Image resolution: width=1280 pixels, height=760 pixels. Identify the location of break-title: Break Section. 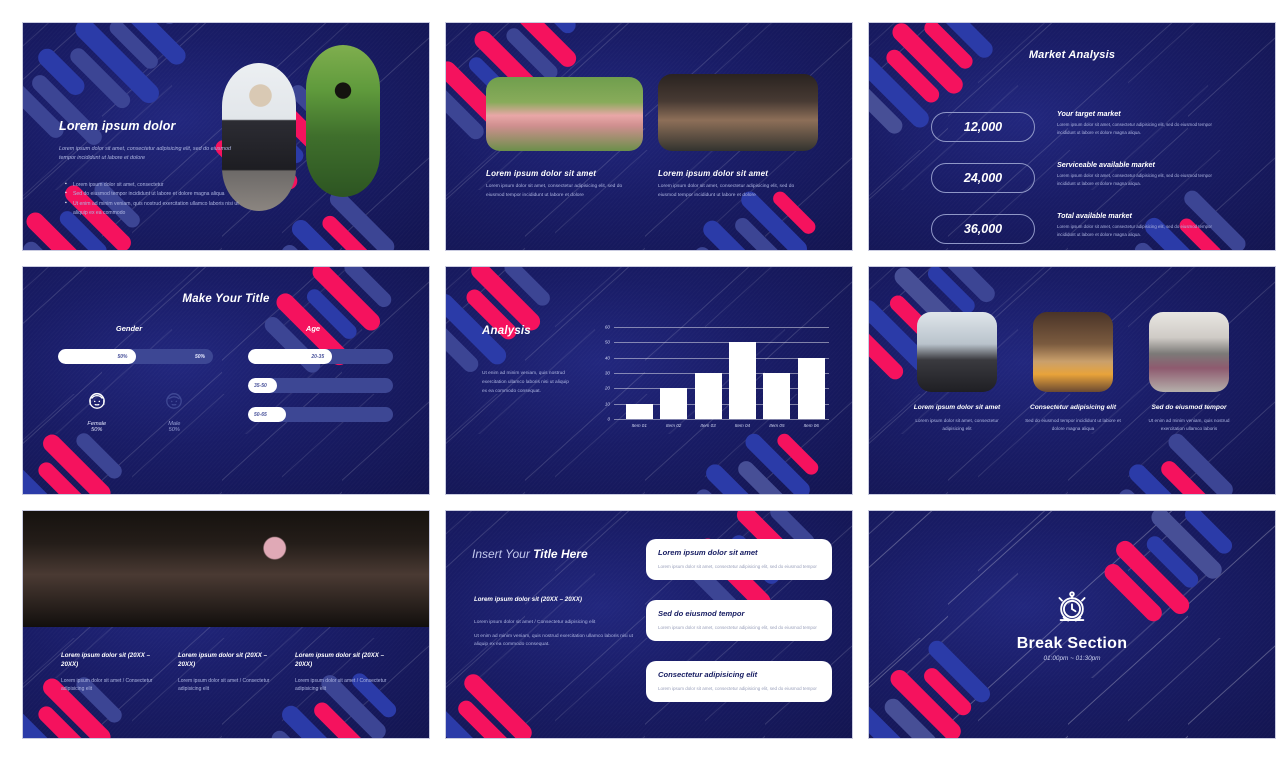
(1072, 643).